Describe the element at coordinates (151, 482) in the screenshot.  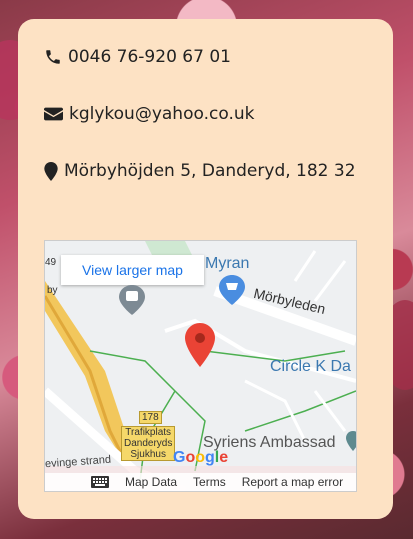
I see `map-data-link: Map Data` at that location.